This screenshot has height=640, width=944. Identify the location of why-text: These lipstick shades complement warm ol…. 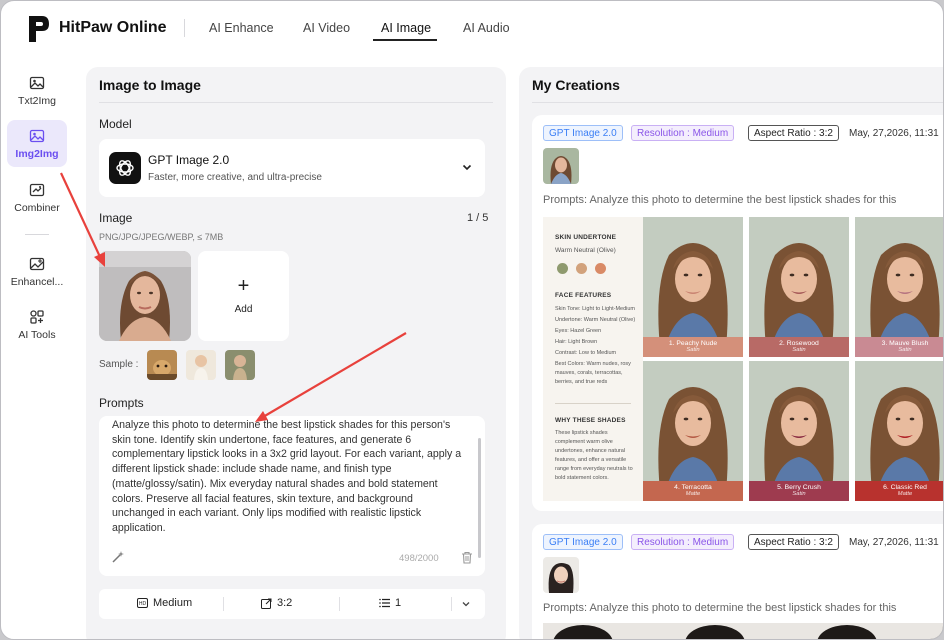
(594, 455).